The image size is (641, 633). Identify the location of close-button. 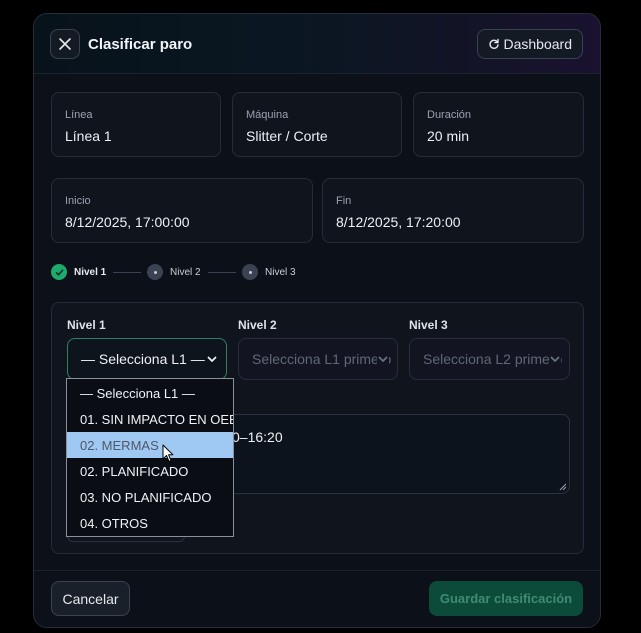
(65, 44).